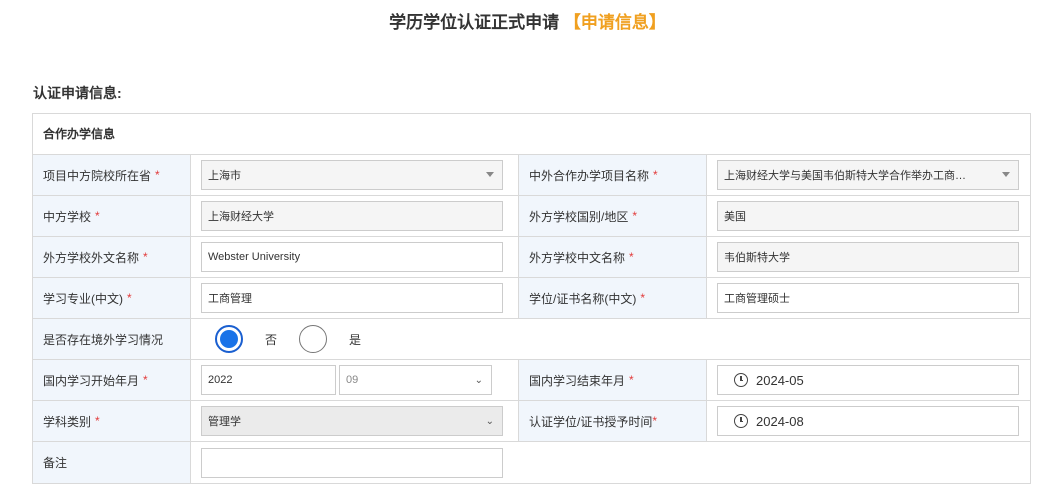  Describe the element at coordinates (230, 299) in the screenshot. I see `major-value: 工商管理` at that location.